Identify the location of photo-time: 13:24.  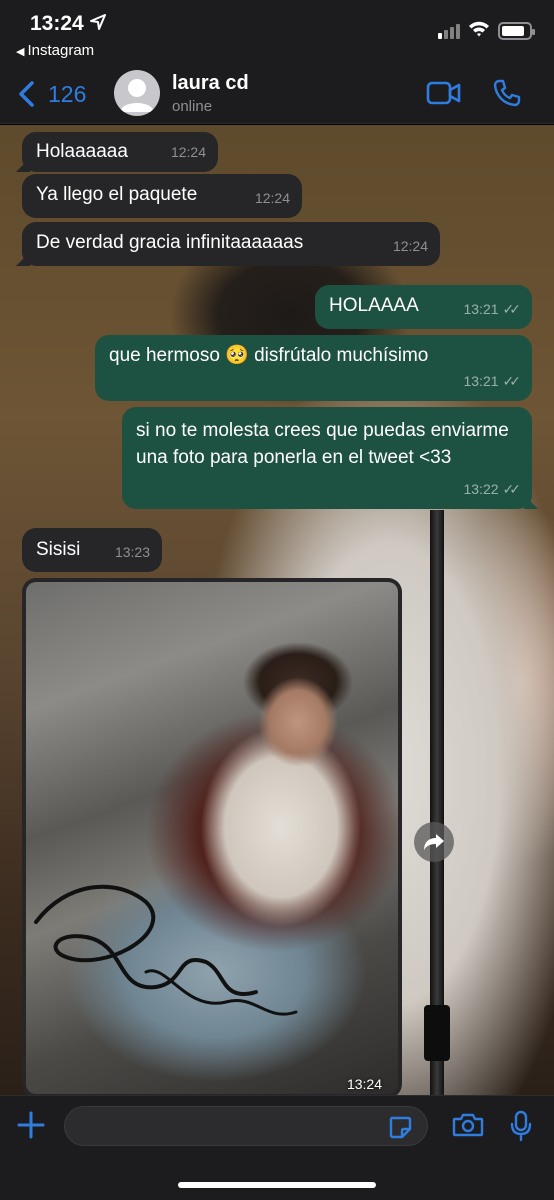
(364, 1084).